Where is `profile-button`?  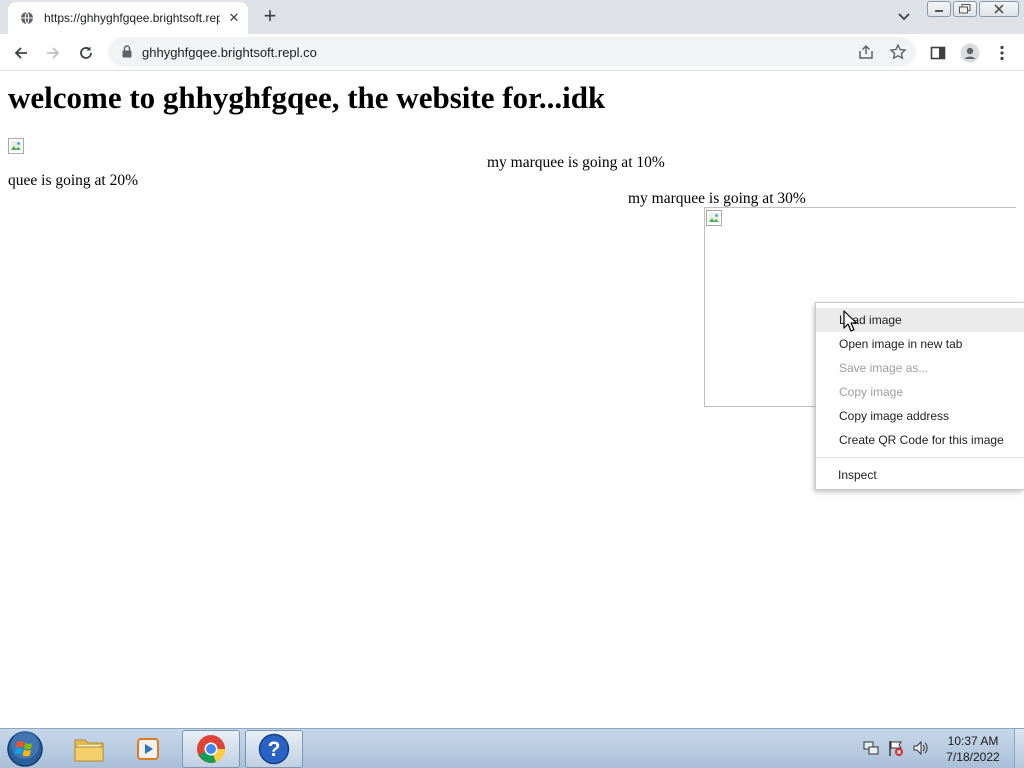
profile-button is located at coordinates (970, 53).